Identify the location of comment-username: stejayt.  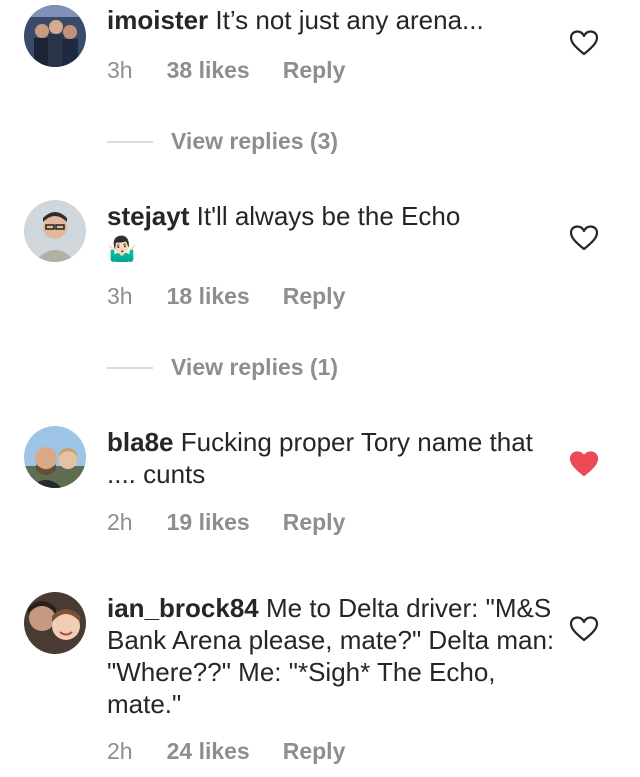
(148, 216).